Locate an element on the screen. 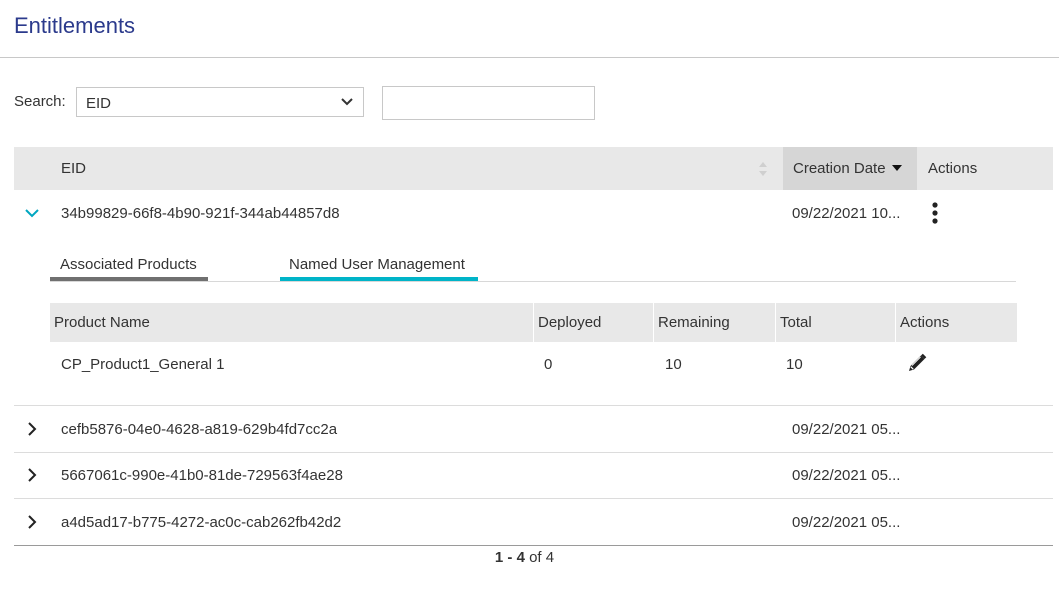  table-header: EID Creation Date Actions is located at coordinates (533, 168).